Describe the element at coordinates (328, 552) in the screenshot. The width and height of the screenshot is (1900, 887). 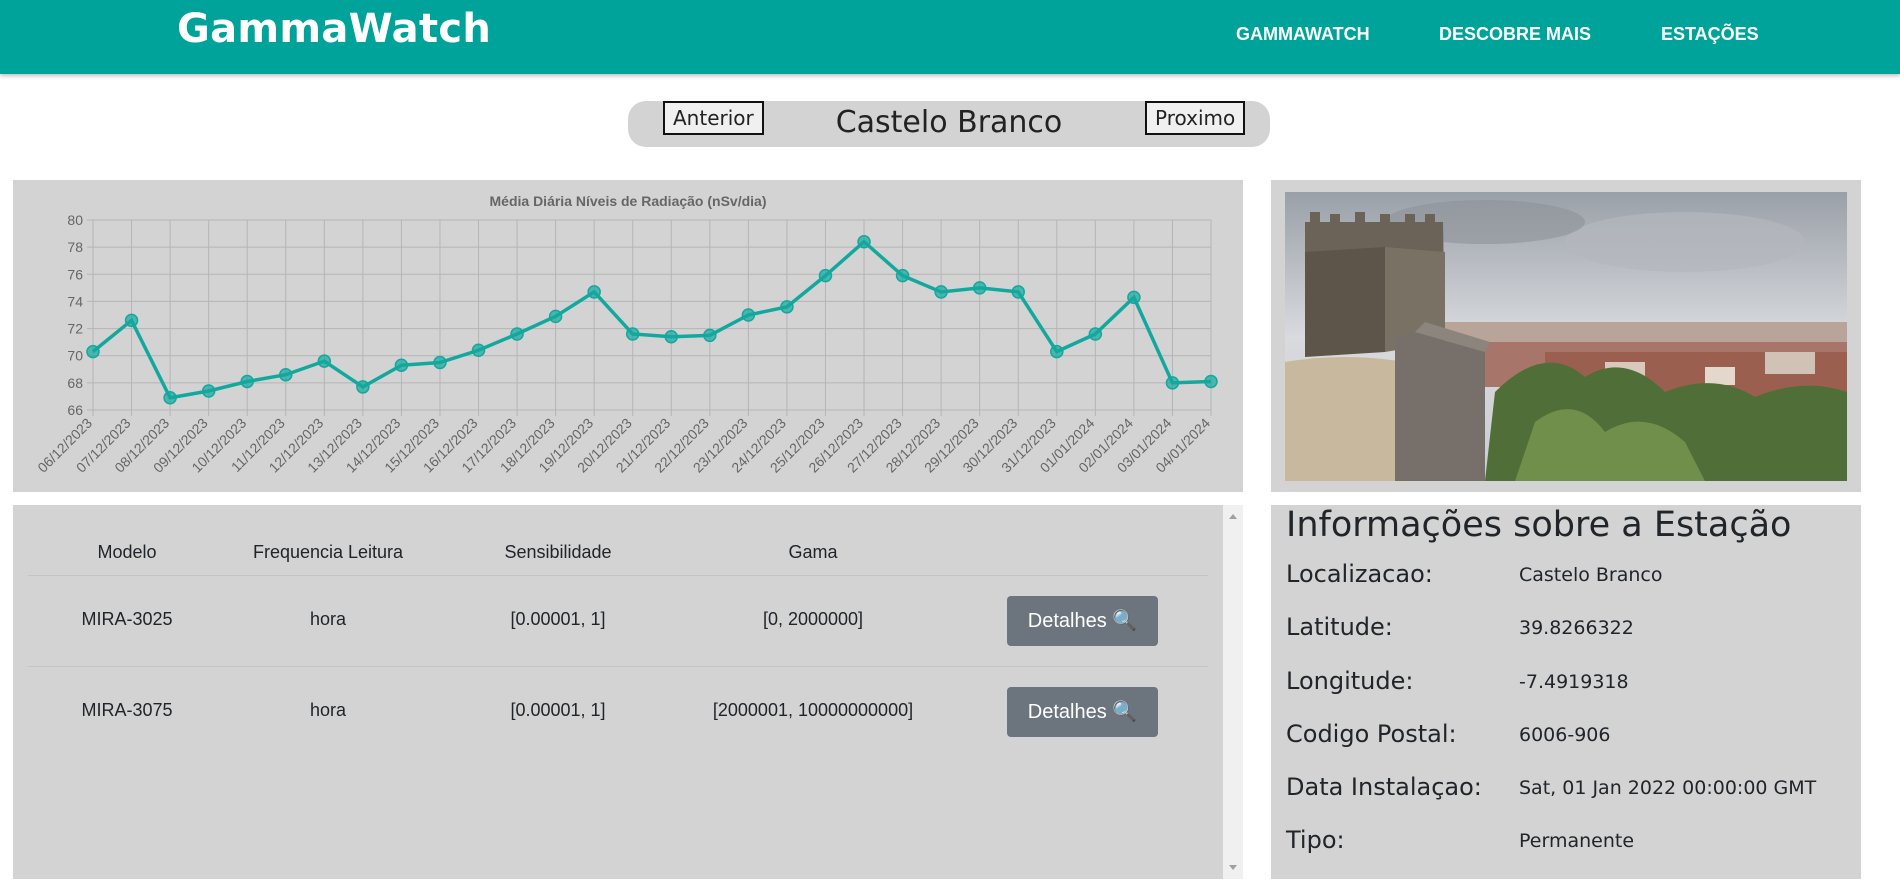
I see `column-header-frequencia: Frequencia Leitura` at that location.